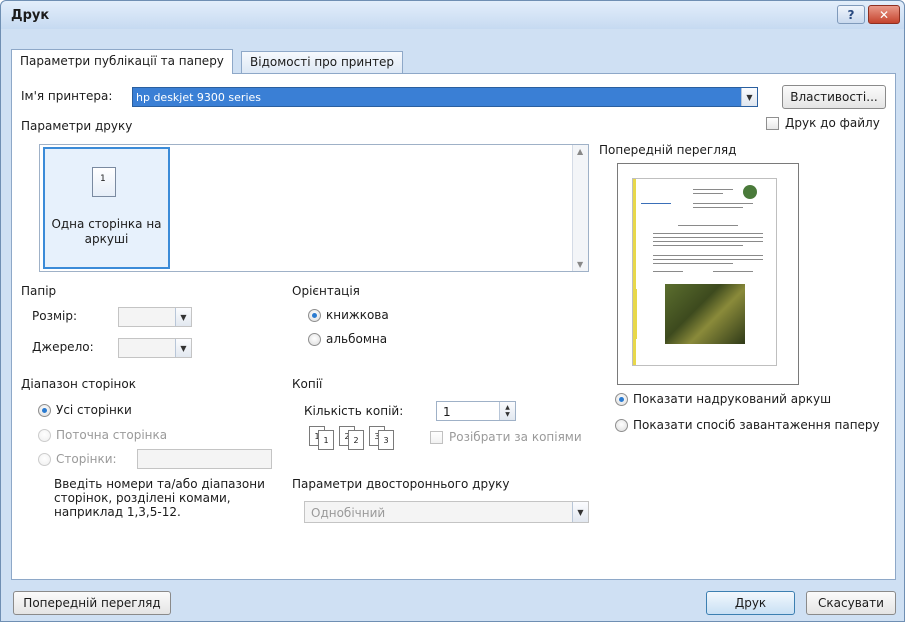 This screenshot has height=622, width=905. What do you see at coordinates (55, 316) in the screenshot?
I see `paper-size-label: Розмір:` at bounding box center [55, 316].